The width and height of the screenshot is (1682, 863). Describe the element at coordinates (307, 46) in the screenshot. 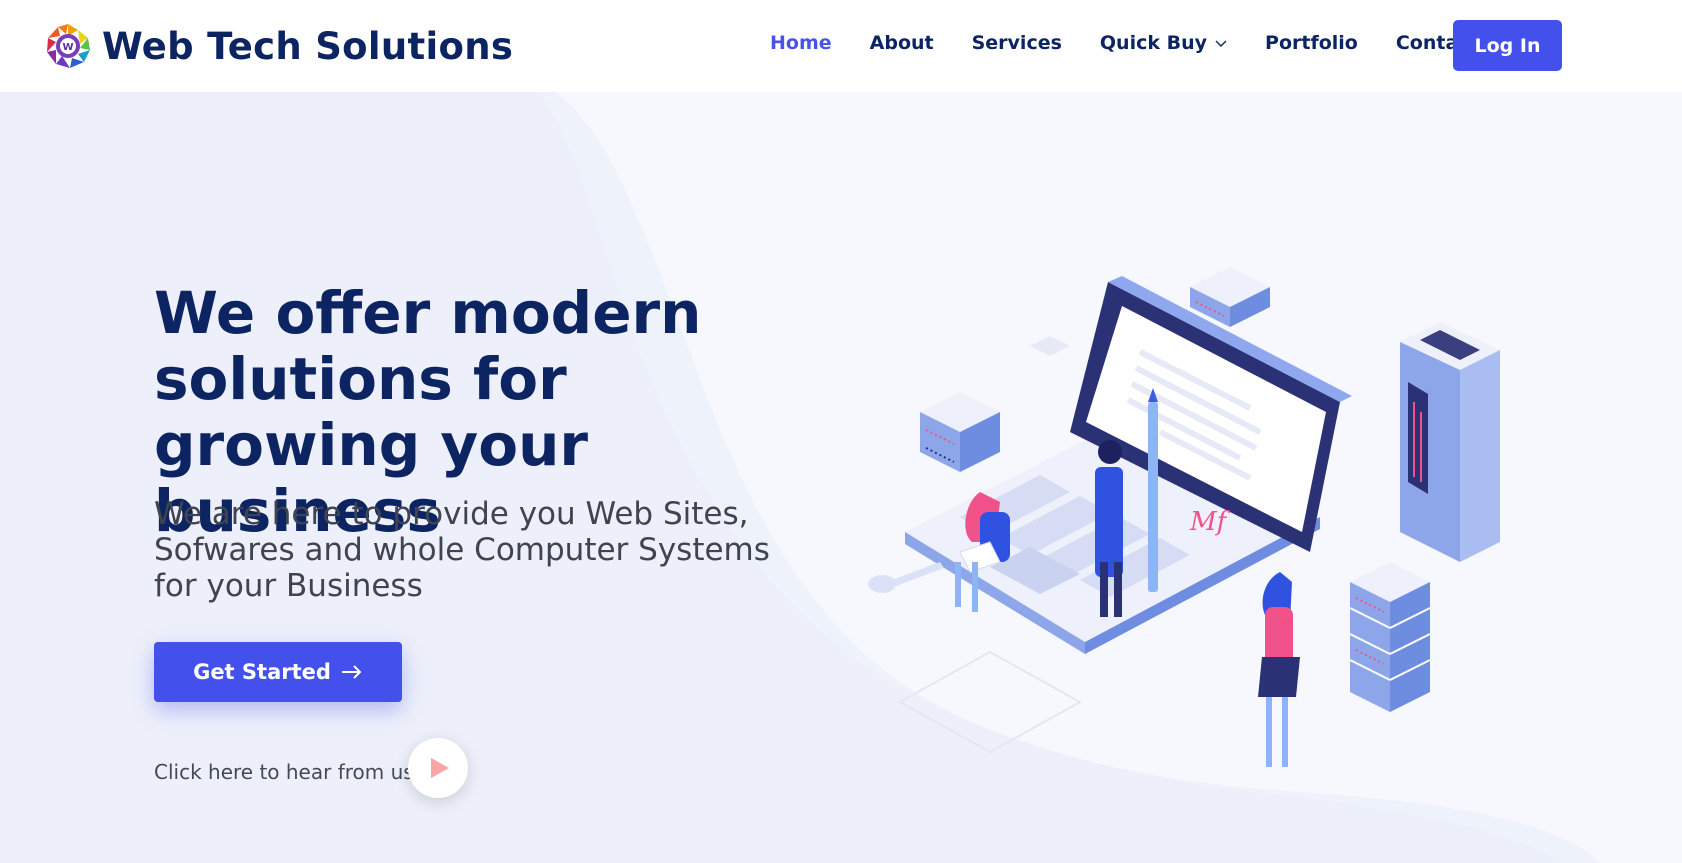

I see `brand-name: Web Tech Solutions` at that location.